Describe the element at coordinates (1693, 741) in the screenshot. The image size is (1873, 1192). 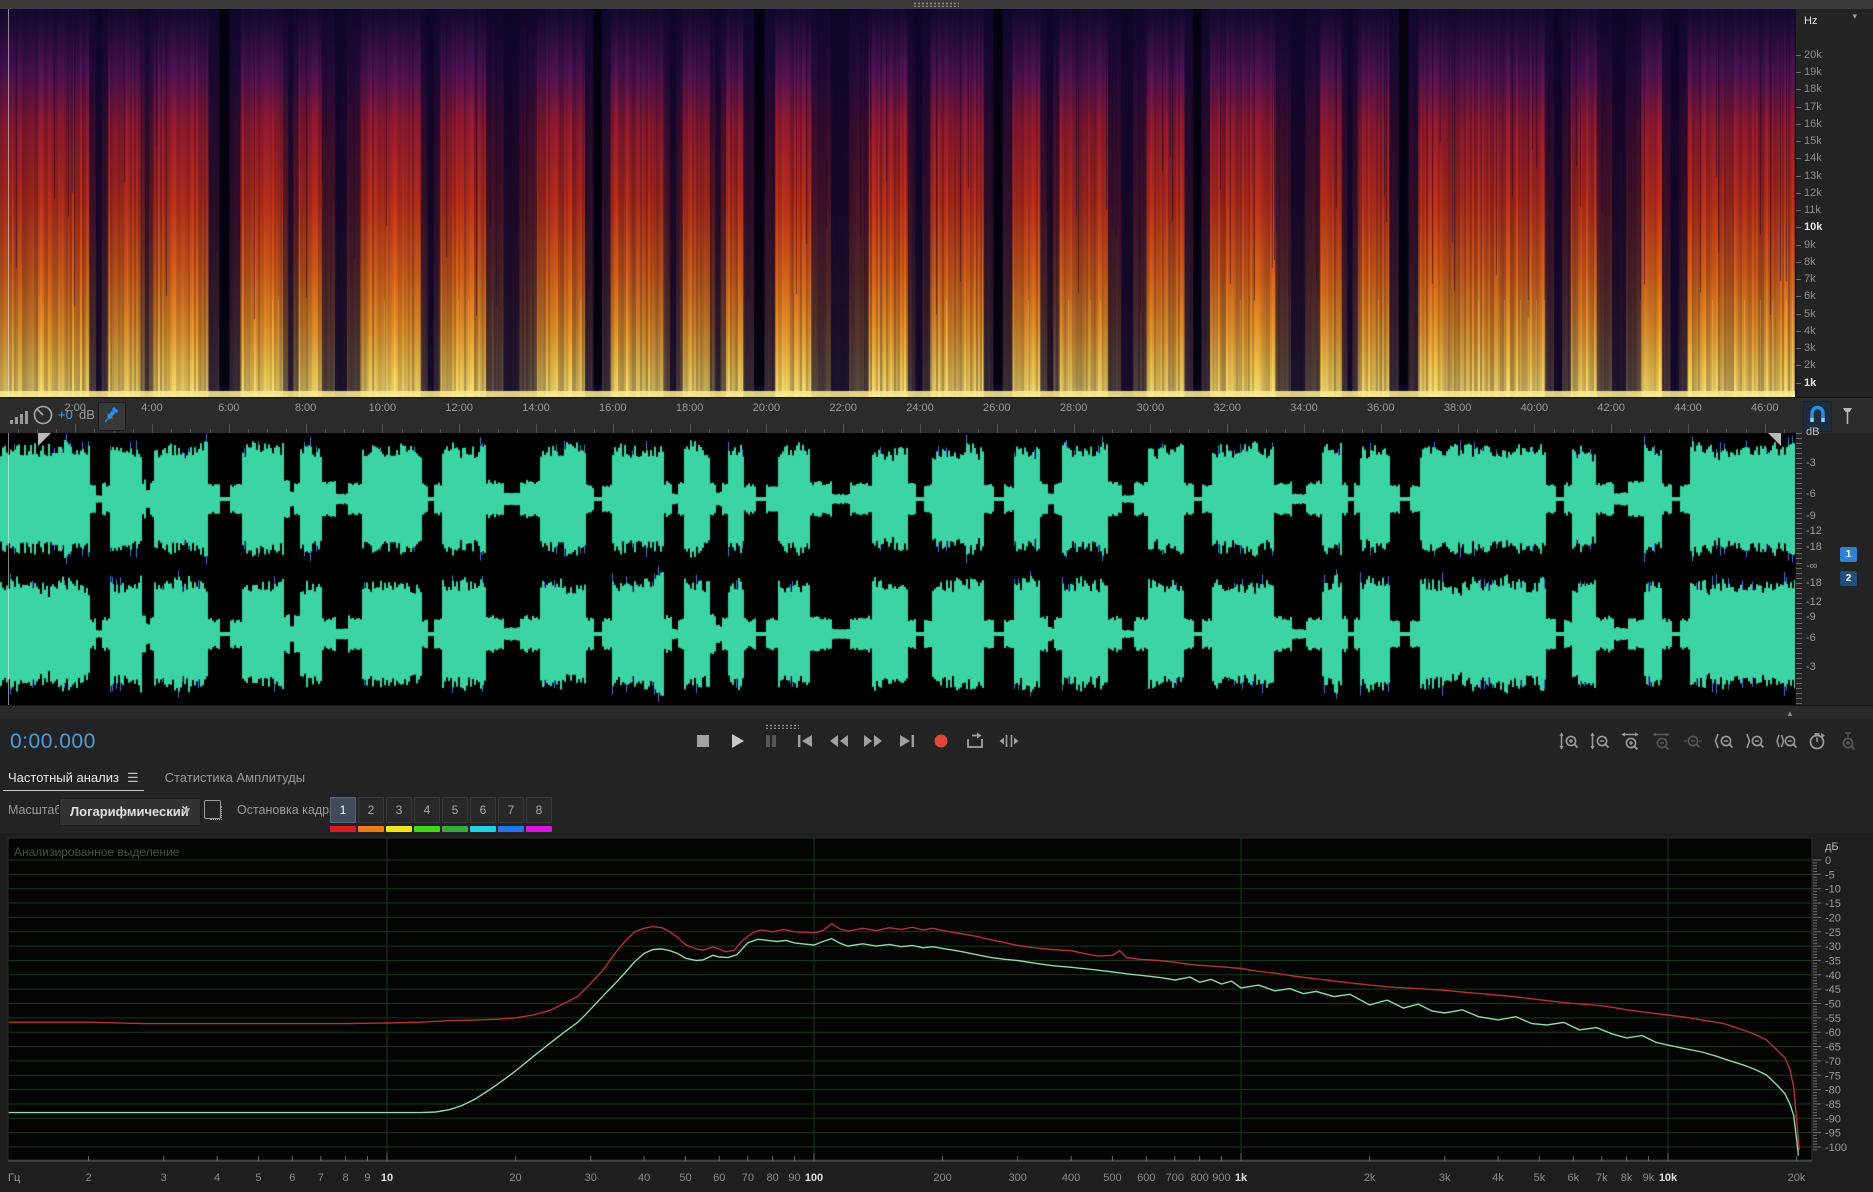
I see `zoom-reset-button` at that location.